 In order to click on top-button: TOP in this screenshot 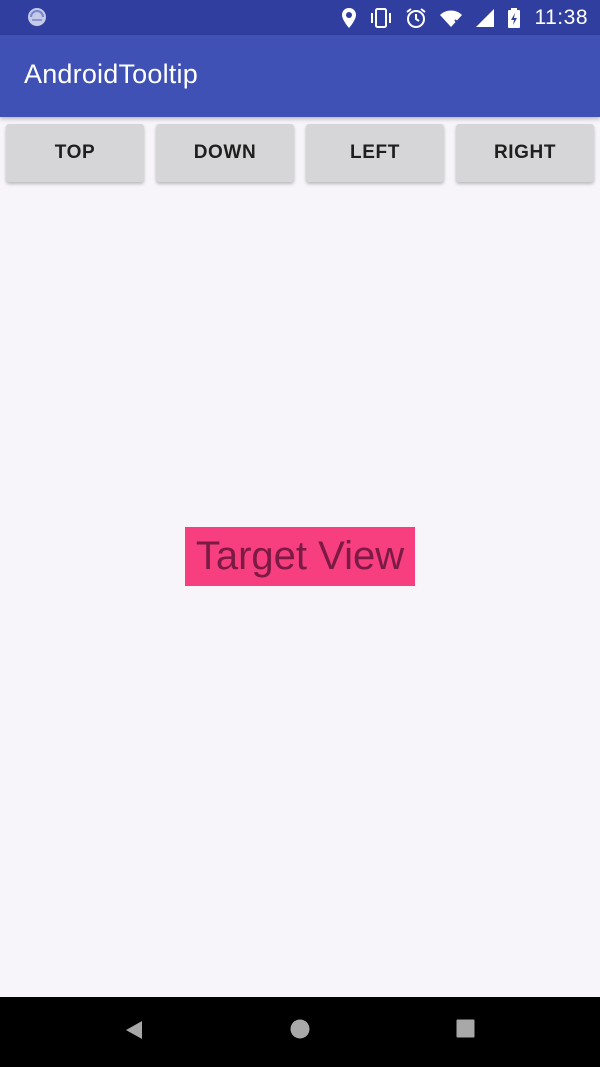, I will do `click(75, 153)`.